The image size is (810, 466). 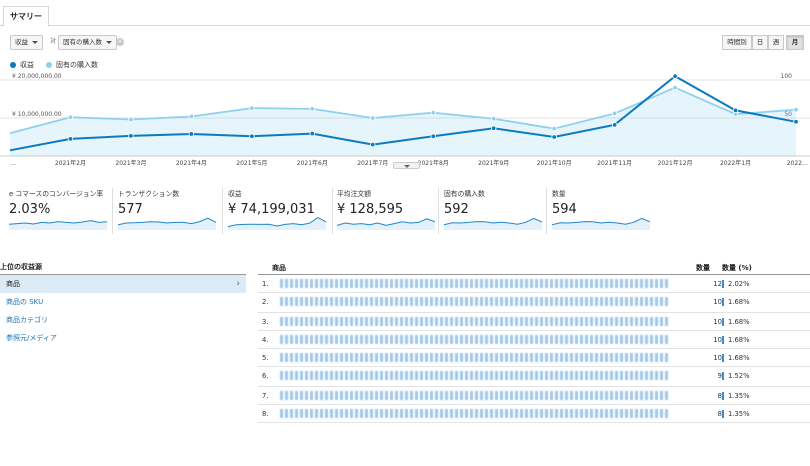 I want to click on metric-transactions: トランザクション数 577, so click(x=169, y=211).